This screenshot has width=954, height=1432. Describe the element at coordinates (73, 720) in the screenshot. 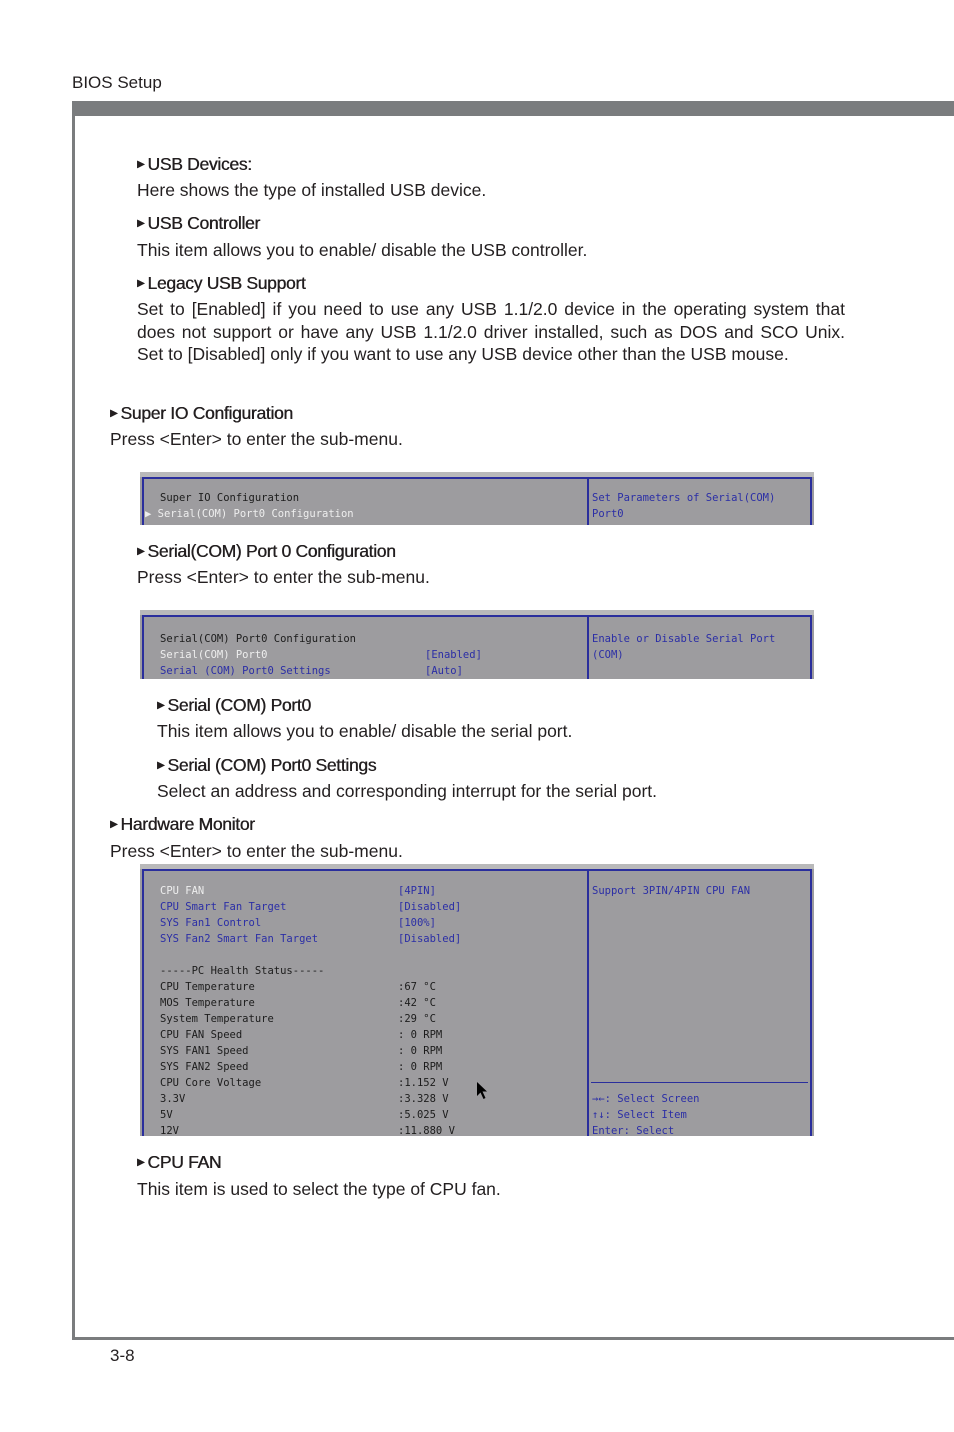

I see `frame-left-rule` at that location.